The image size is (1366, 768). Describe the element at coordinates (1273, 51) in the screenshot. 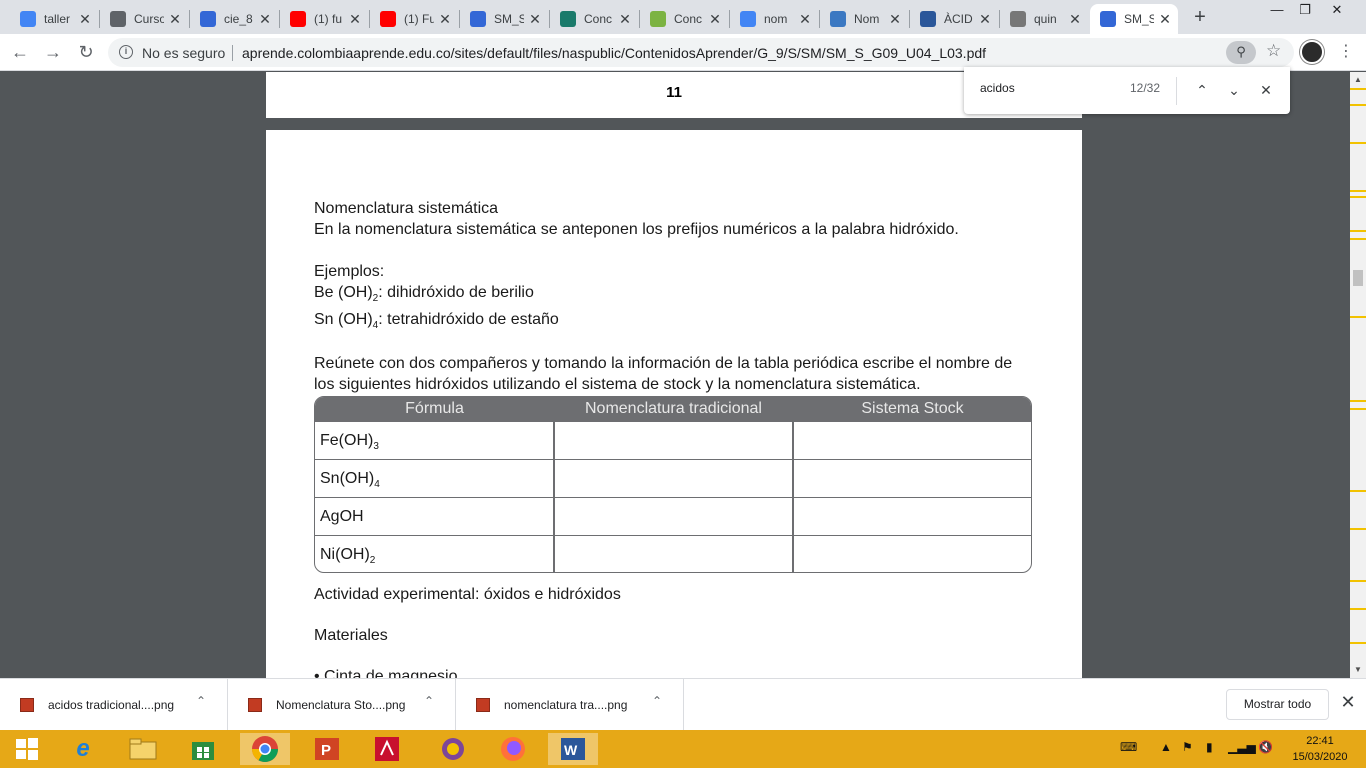

I see `bookmark-star-icon: ☆` at that location.